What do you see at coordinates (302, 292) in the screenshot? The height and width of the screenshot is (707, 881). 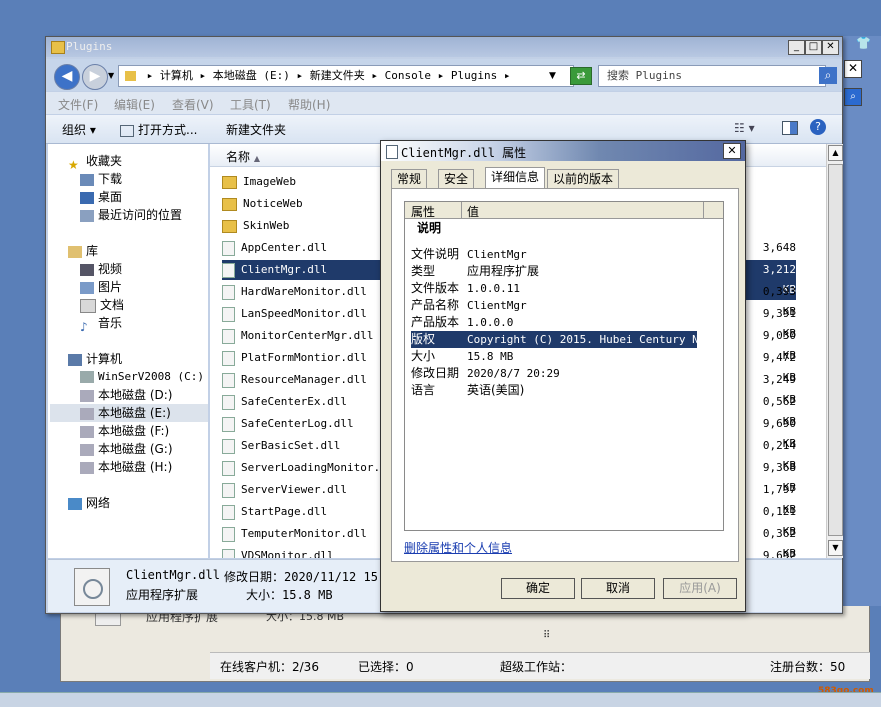 I see `file-row-hardwaremonitor: HardWareMonitor.dll` at bounding box center [302, 292].